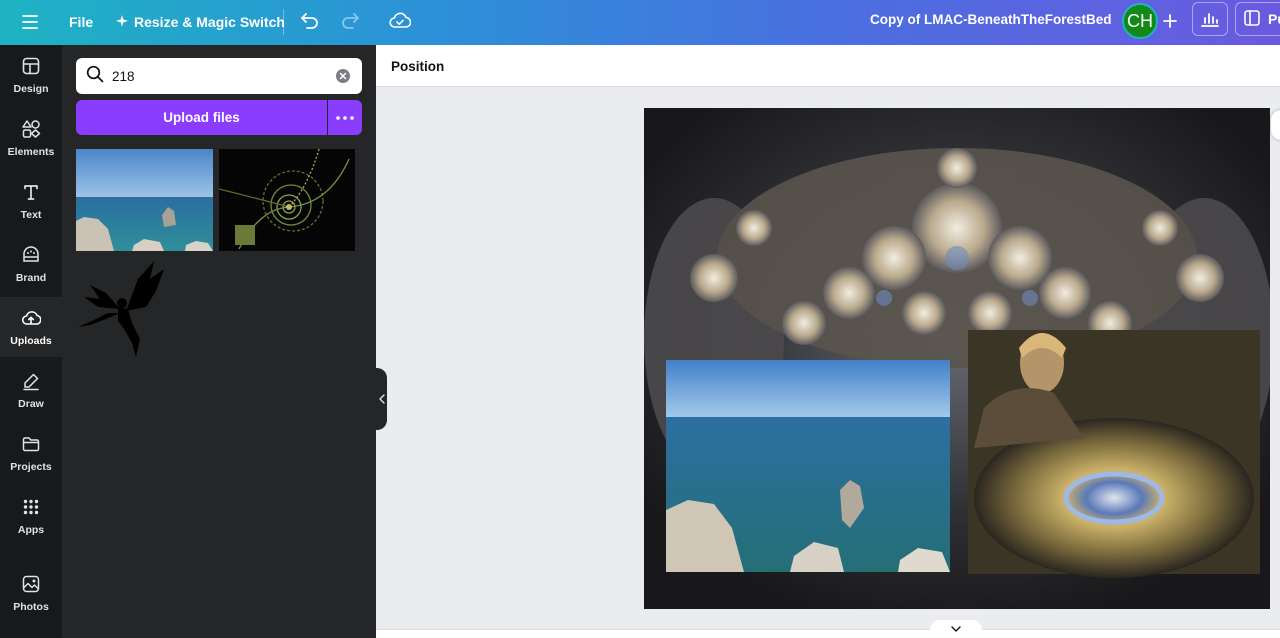 This screenshot has height=638, width=1280. Describe the element at coordinates (209, 22) in the screenshot. I see `resize-label: Resize & Magic Switch` at that location.